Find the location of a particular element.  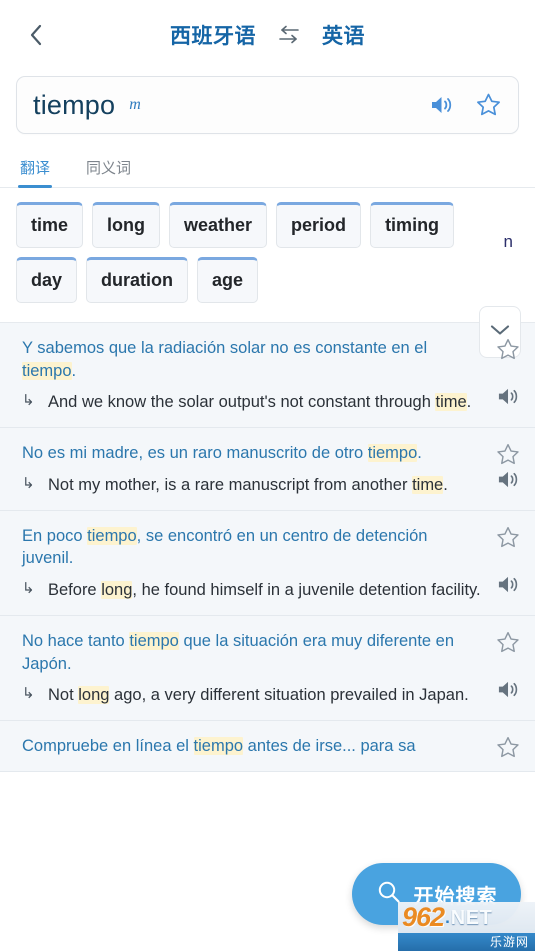

swap-horizontal-icon is located at coordinates (289, 35).